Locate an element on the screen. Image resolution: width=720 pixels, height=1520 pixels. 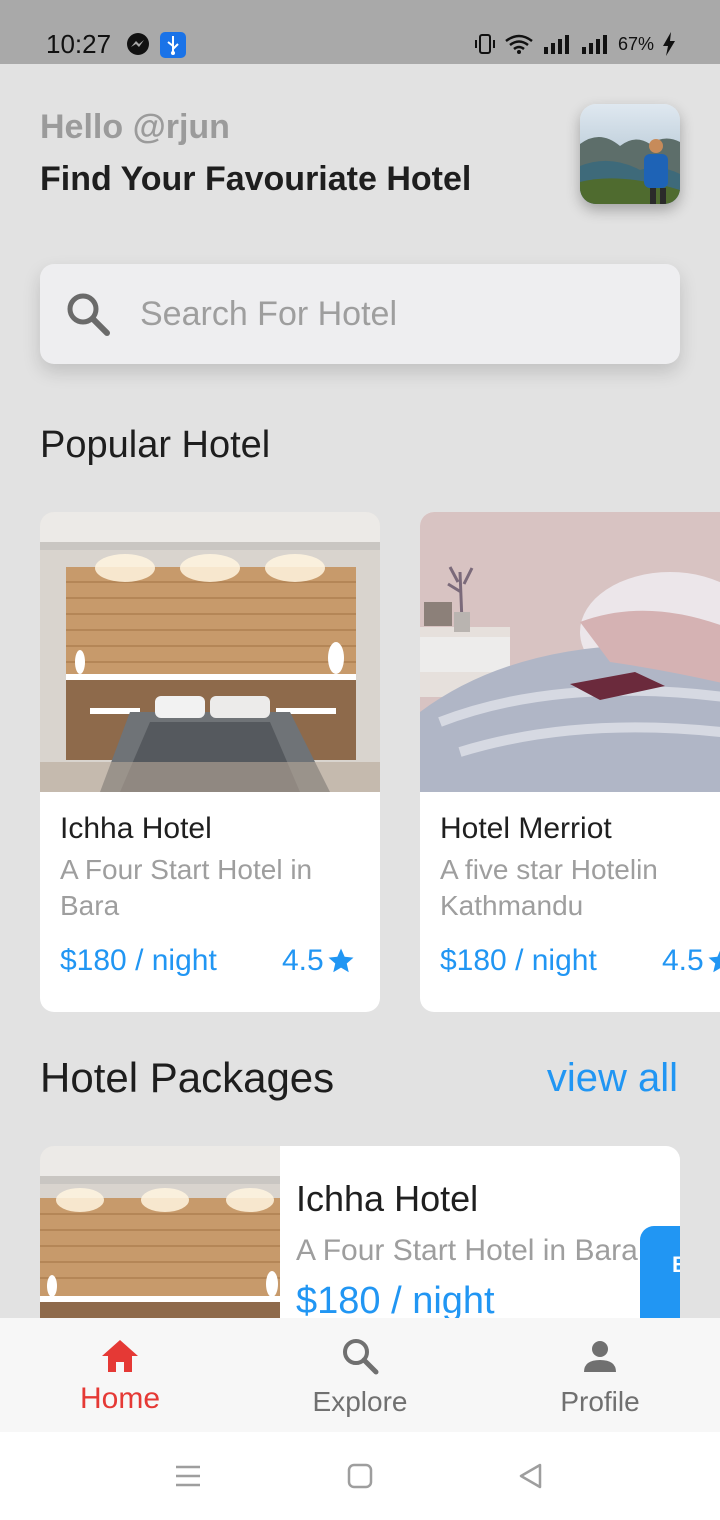
search-bar is located at coordinates (360, 314).